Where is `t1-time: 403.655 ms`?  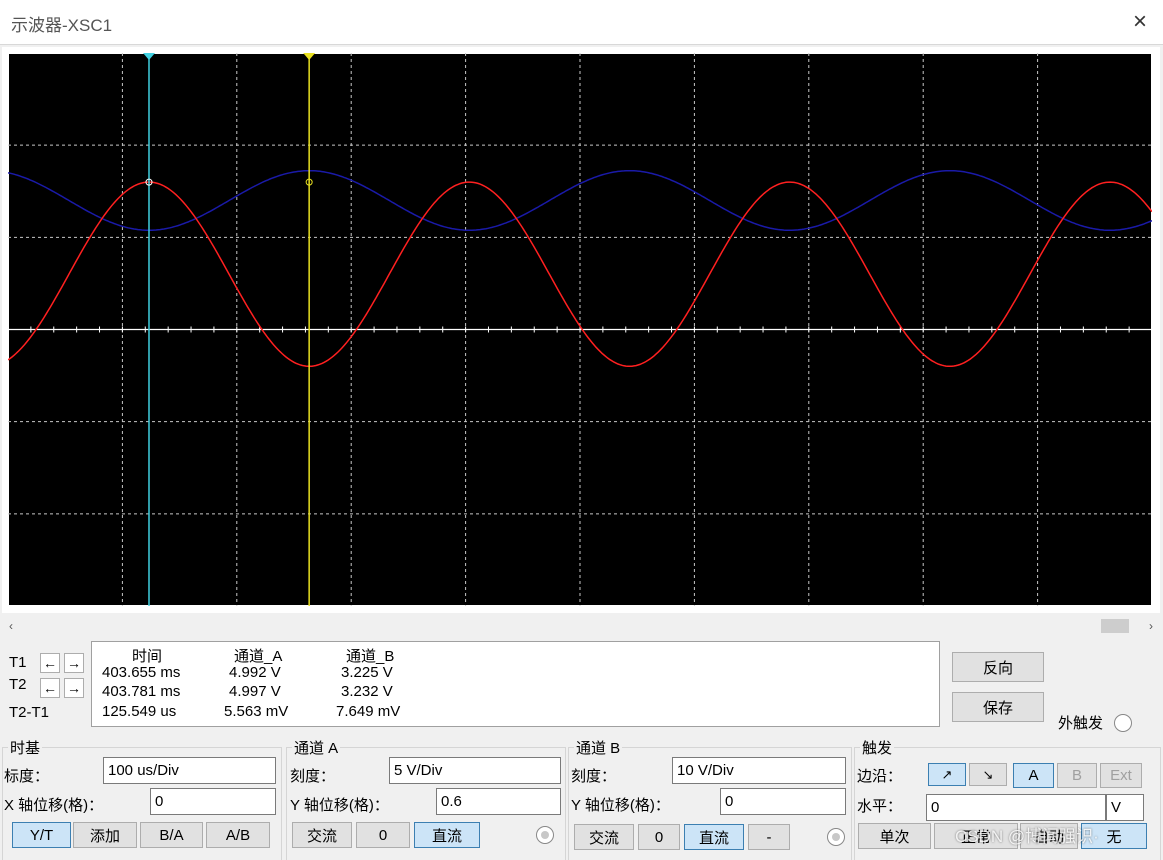
t1-time: 403.655 ms is located at coordinates (141, 672).